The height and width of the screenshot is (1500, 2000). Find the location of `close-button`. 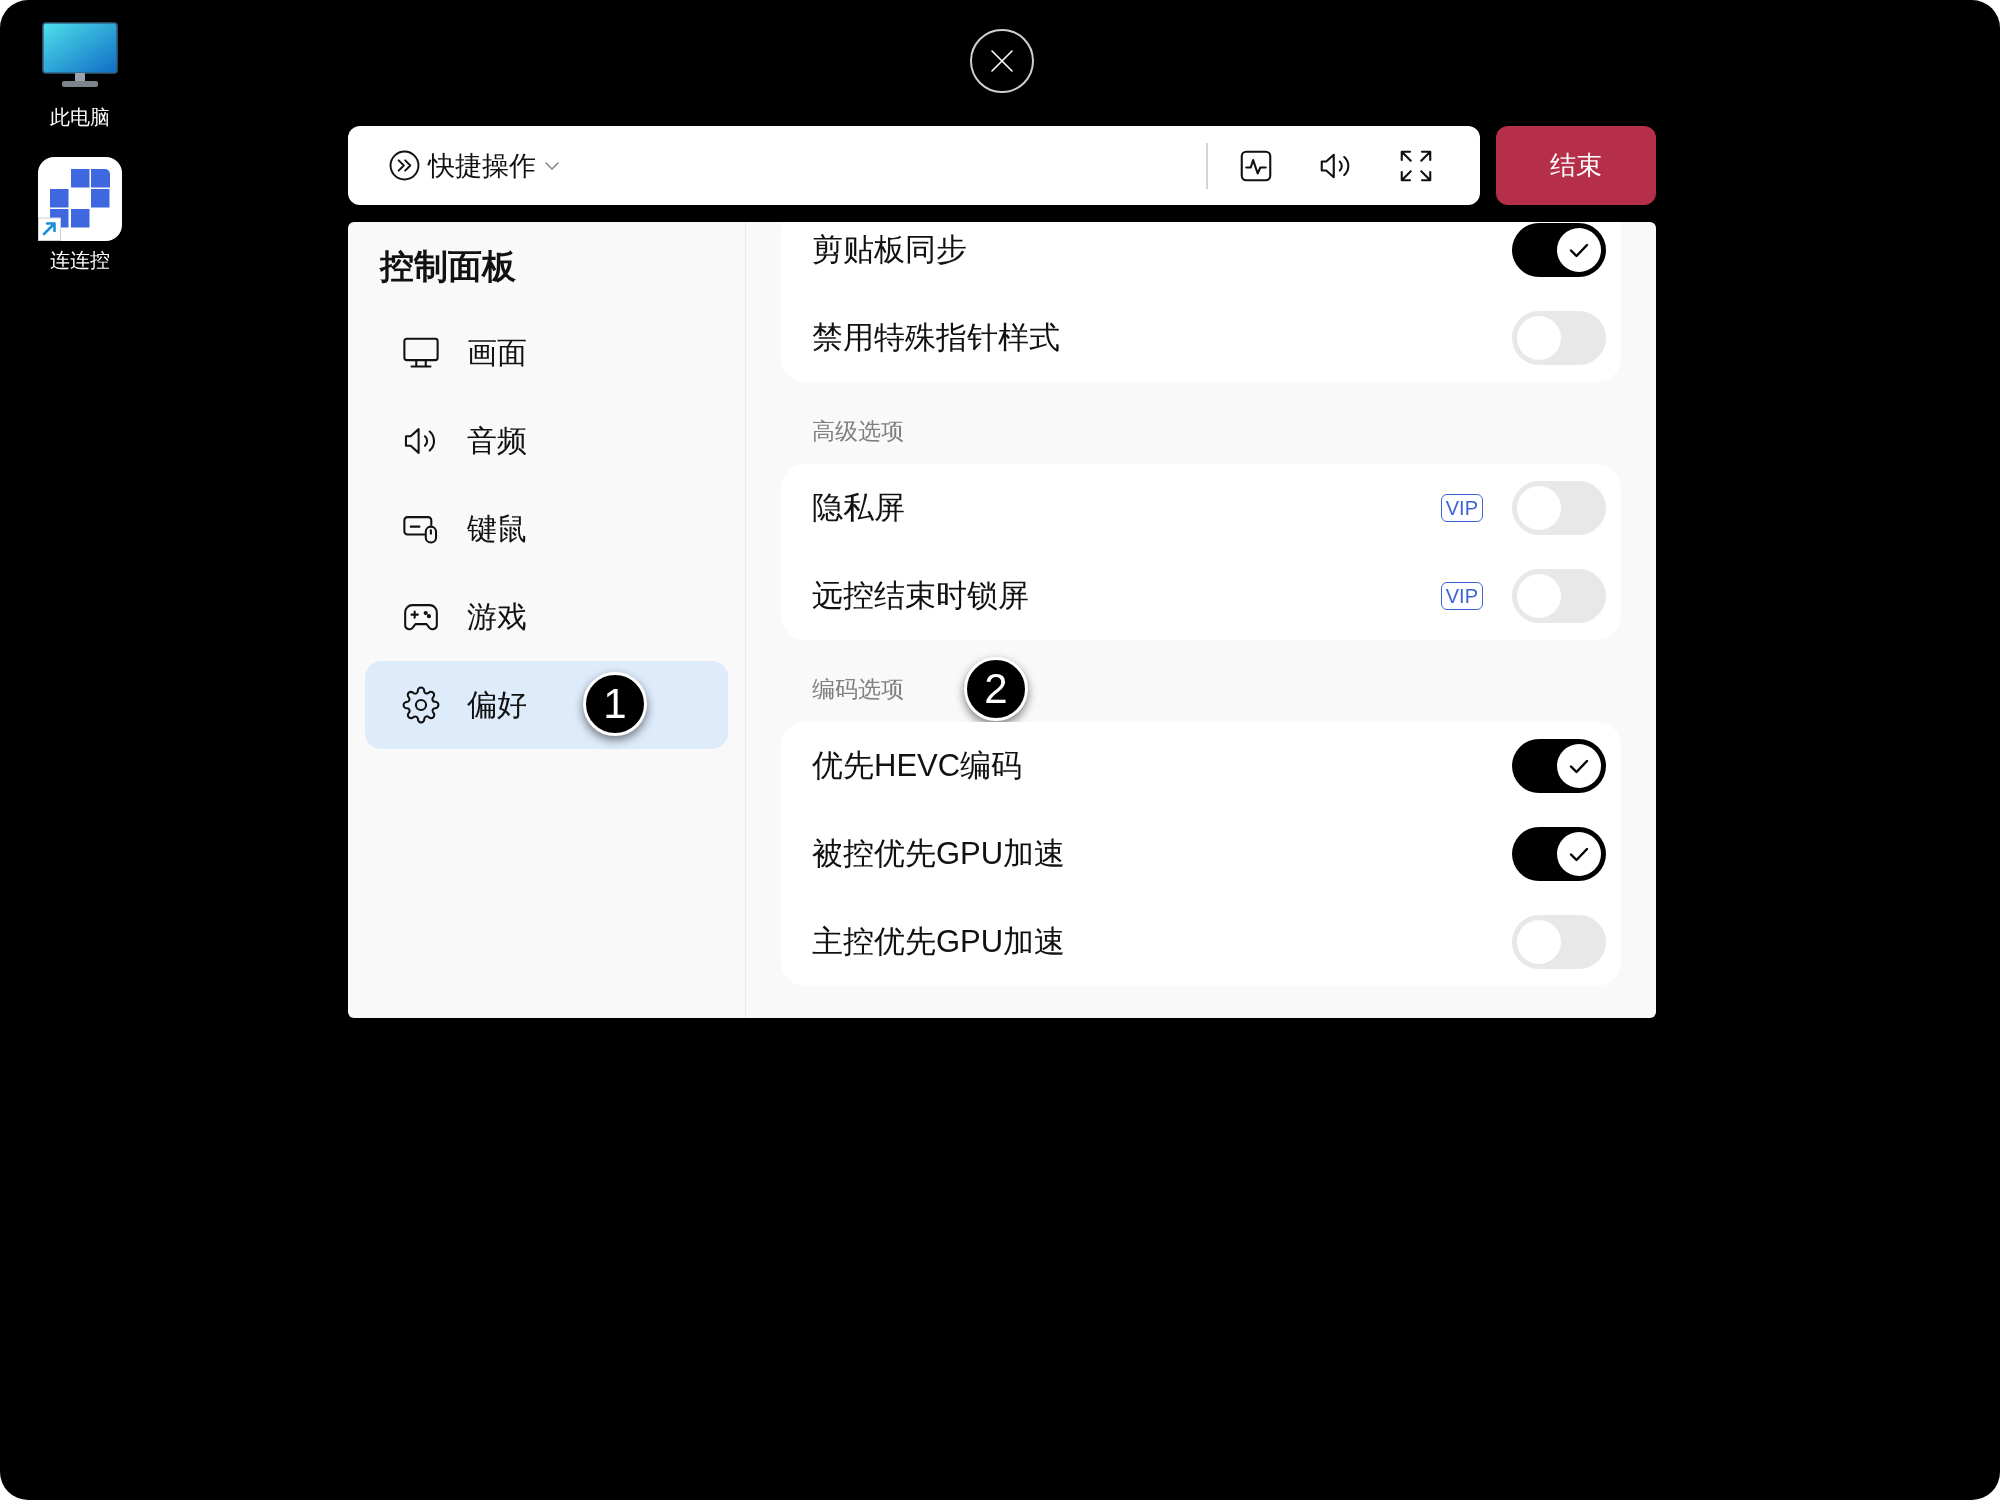

close-button is located at coordinates (1002, 61).